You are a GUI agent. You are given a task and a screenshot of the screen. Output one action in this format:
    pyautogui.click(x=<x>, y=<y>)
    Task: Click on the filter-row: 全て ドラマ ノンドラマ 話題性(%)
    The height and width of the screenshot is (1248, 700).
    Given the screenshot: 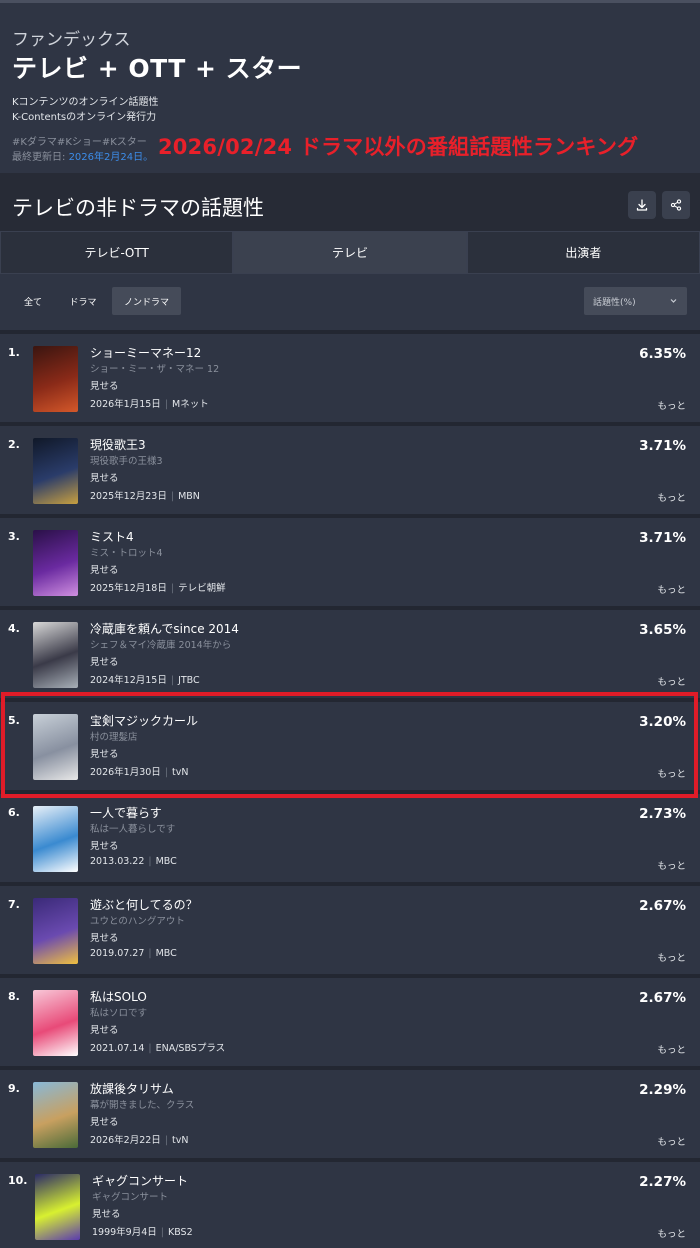 What is the action you would take?
    pyautogui.click(x=350, y=302)
    